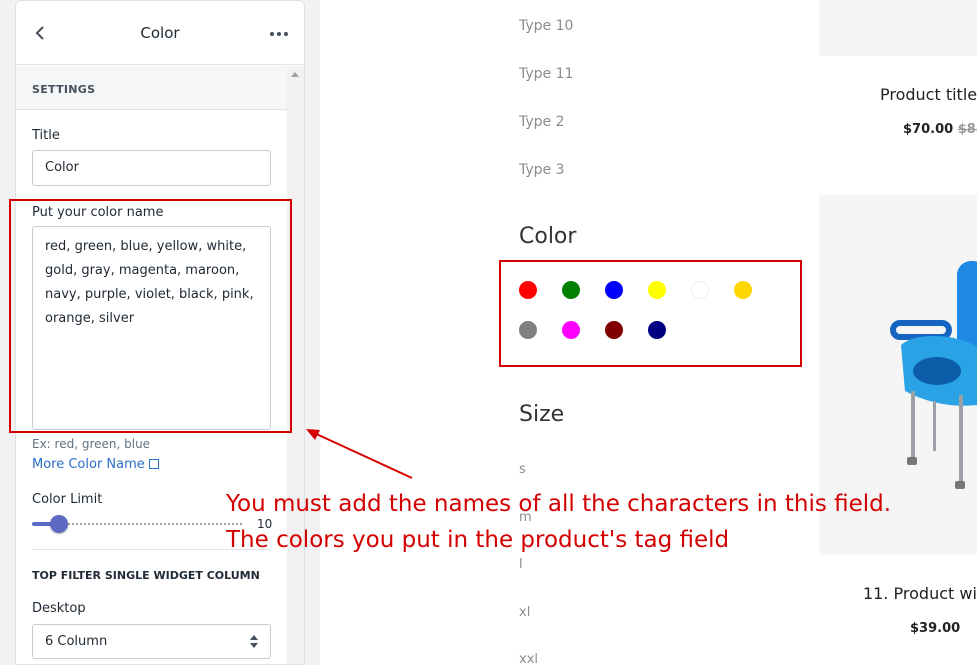  Describe the element at coordinates (151, 168) in the screenshot. I see `title-input: Color` at that location.